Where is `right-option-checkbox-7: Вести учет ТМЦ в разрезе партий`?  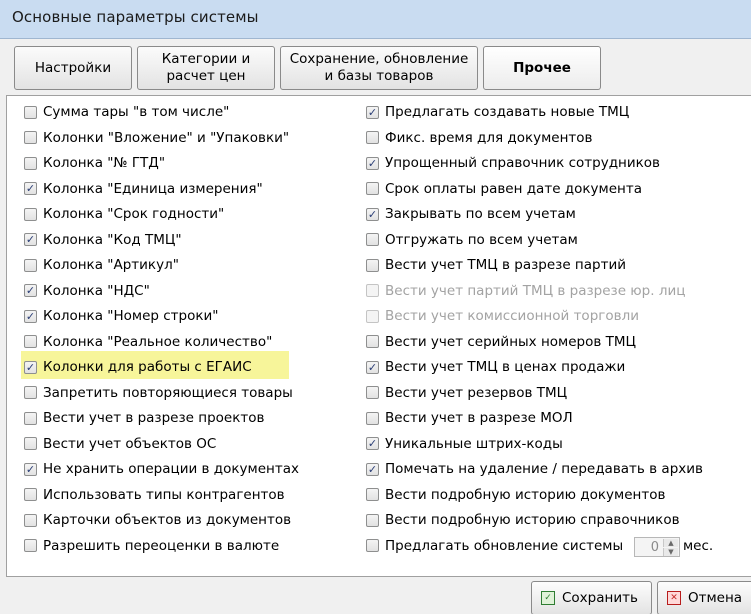
right-option-checkbox-7: Вести учет ТМЦ в разрезе партий is located at coordinates (496, 265).